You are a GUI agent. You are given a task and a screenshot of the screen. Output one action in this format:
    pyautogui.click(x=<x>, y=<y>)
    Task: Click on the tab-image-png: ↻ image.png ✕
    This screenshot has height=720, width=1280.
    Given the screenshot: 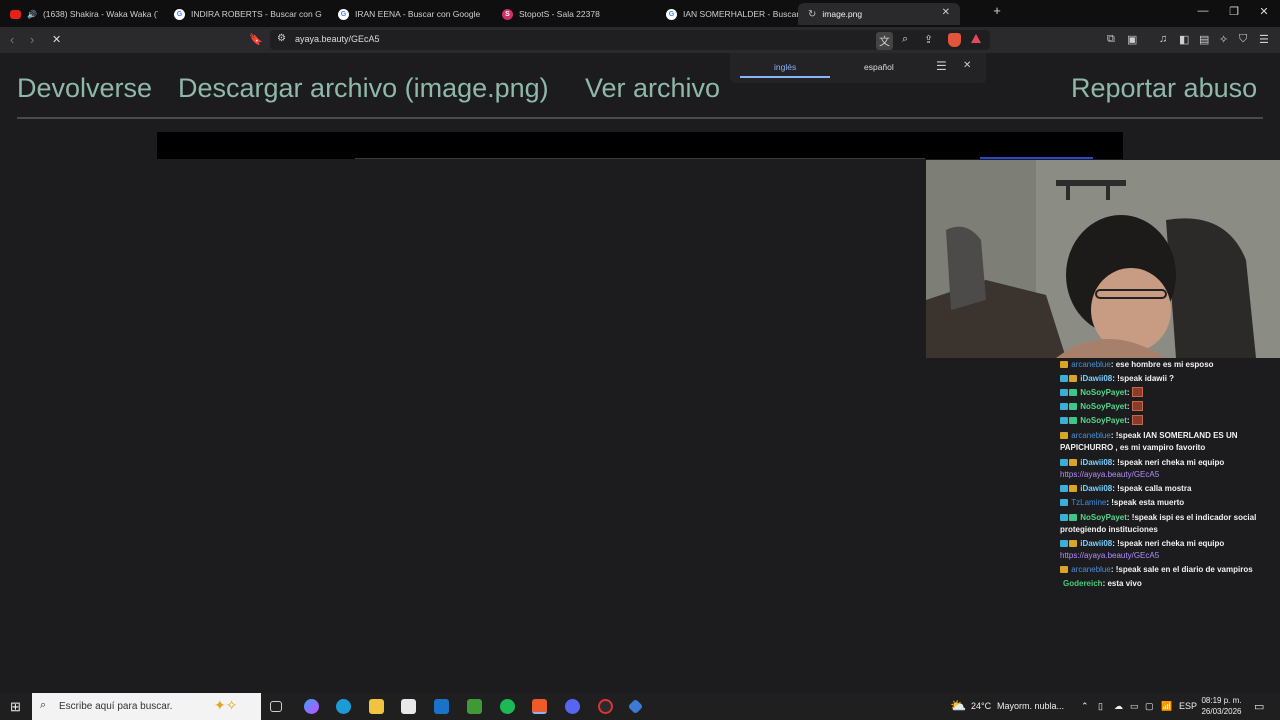 What is the action you would take?
    pyautogui.click(x=879, y=14)
    